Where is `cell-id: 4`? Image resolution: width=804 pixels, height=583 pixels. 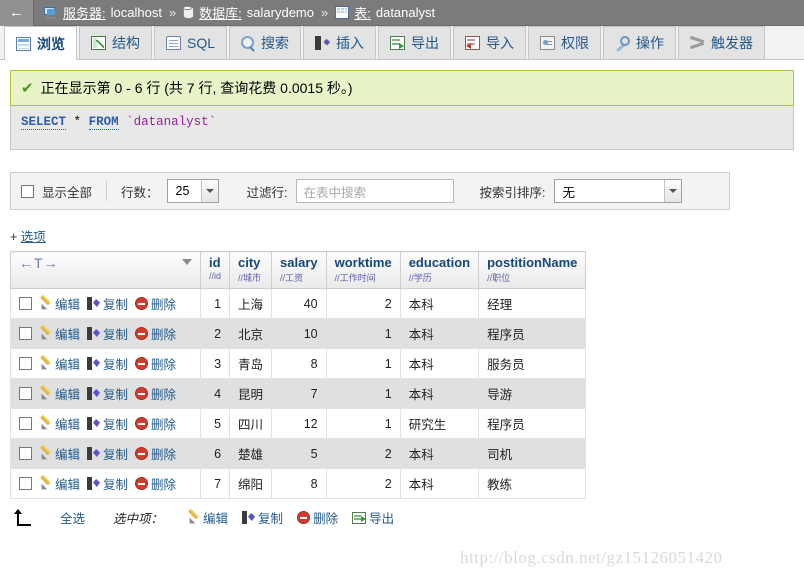 cell-id: 4 is located at coordinates (215, 393).